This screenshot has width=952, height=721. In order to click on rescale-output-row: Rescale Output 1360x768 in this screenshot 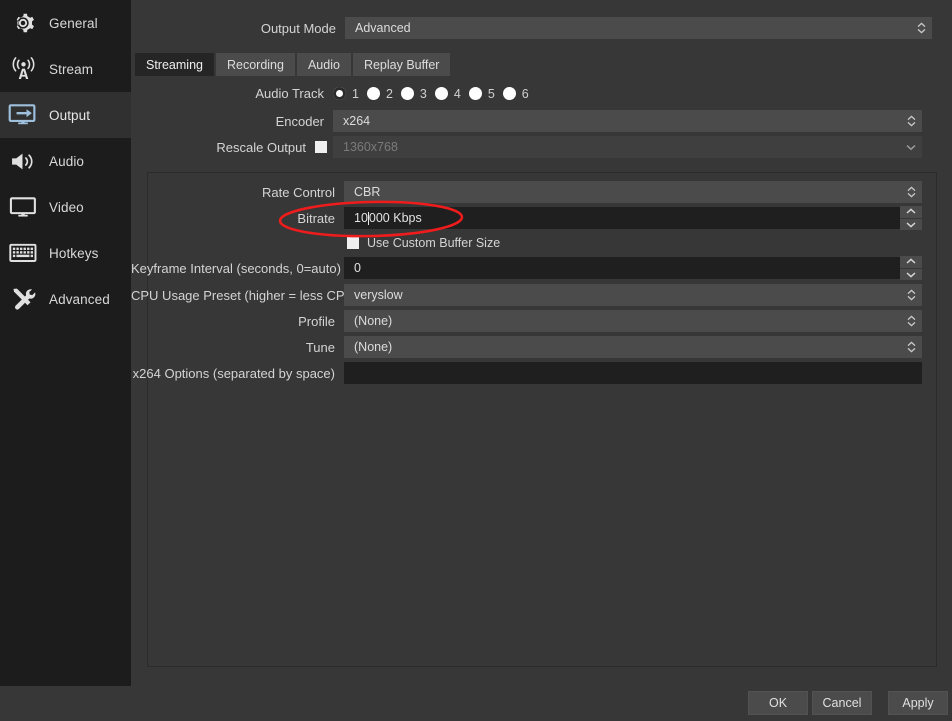, I will do `click(531, 147)`.